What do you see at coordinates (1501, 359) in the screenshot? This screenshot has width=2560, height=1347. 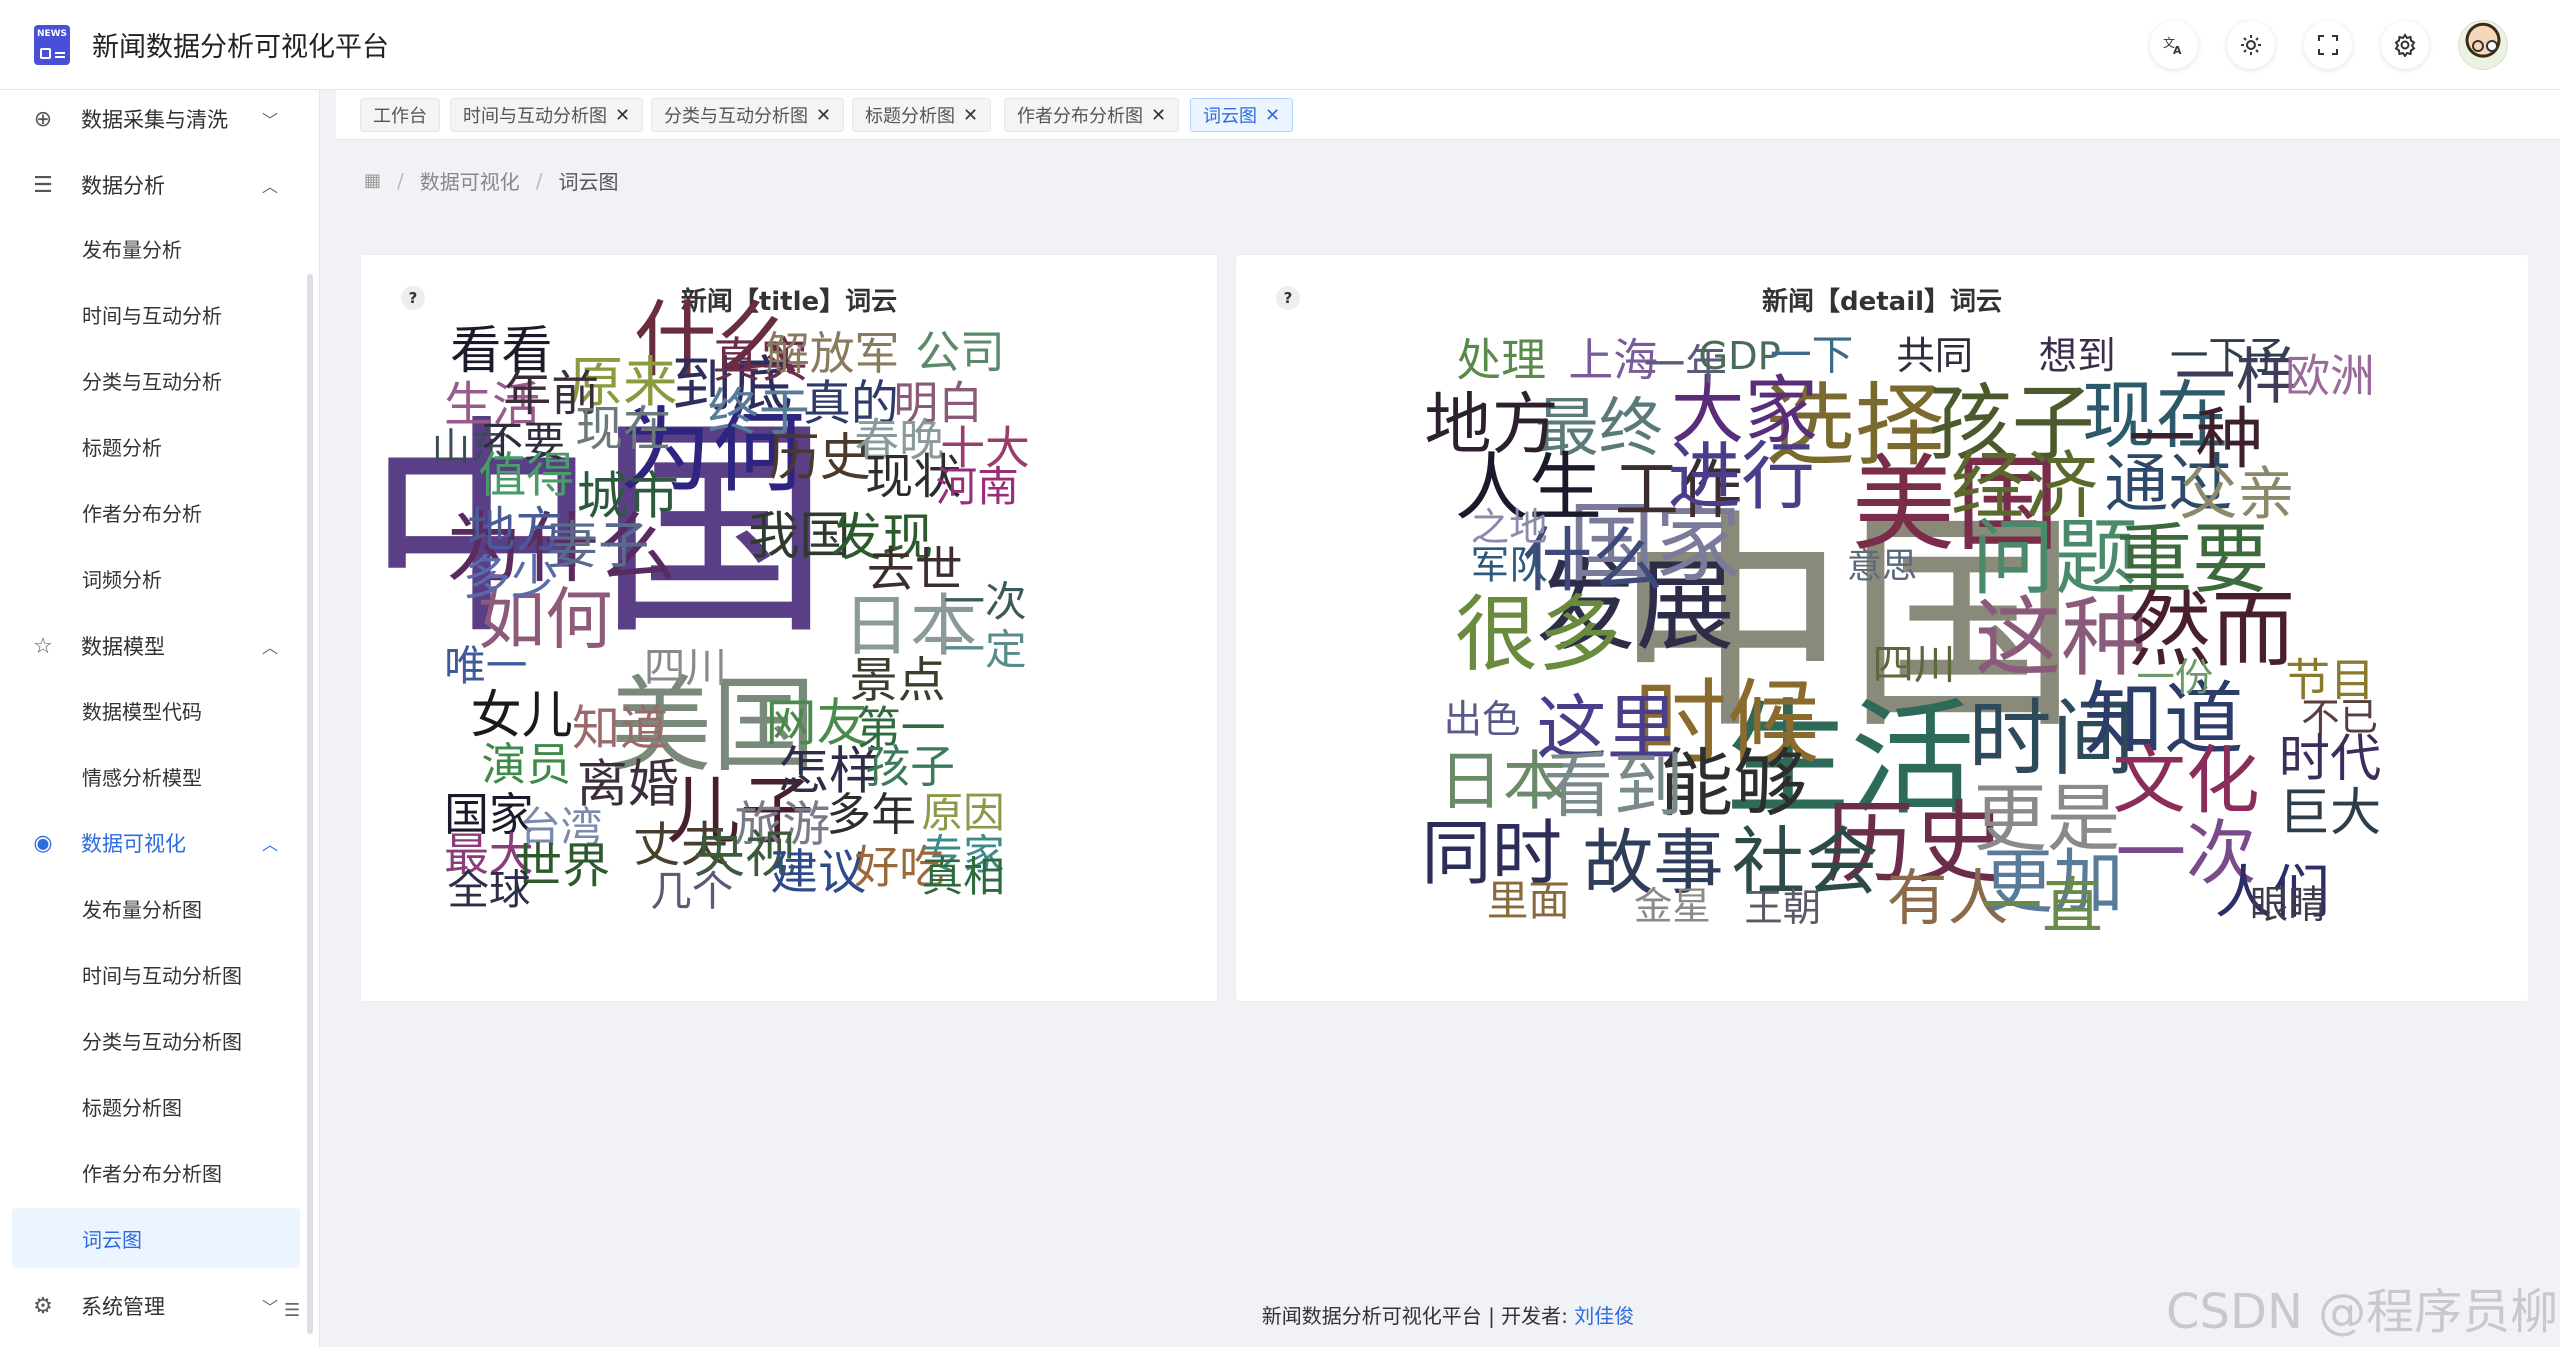 I see `word: 处理` at bounding box center [1501, 359].